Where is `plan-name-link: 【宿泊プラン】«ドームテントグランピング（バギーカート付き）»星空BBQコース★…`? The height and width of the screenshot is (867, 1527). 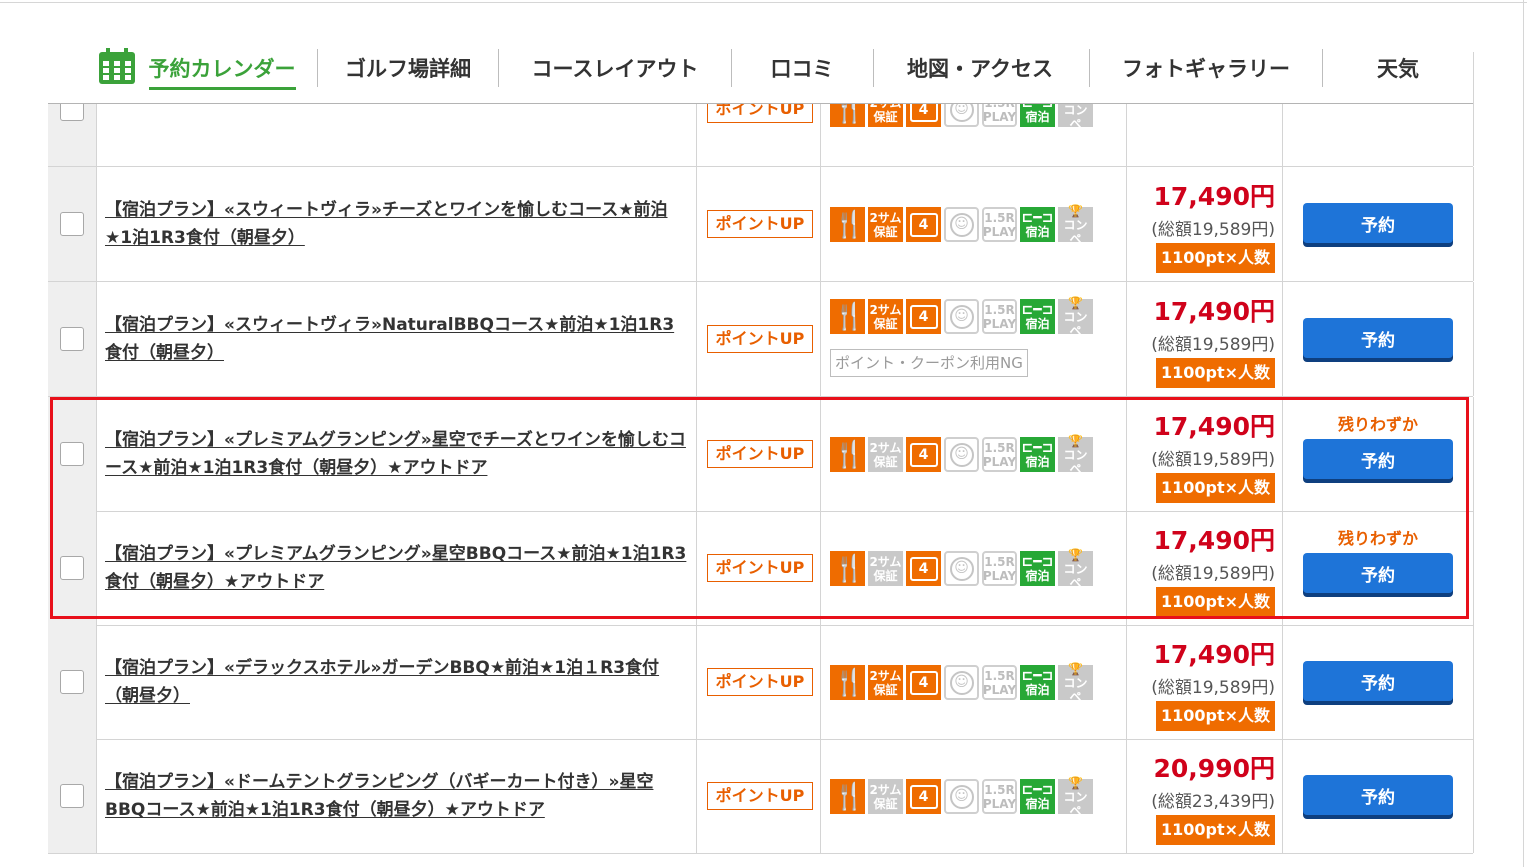 plan-name-link: 【宿泊プラン】«ドームテントグランピング（バギーカート付き）»星空BBQコース★… is located at coordinates (396, 796).